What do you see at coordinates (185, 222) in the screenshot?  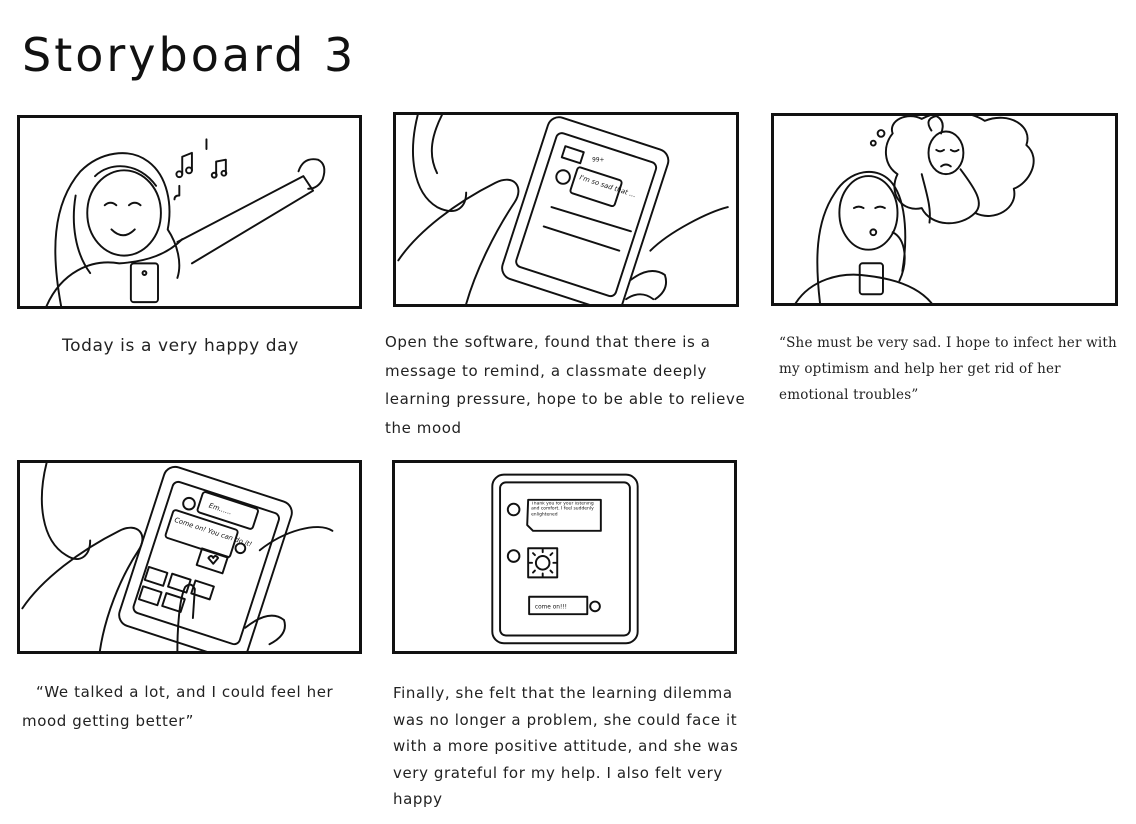 I see `panel-1-illustration` at bounding box center [185, 222].